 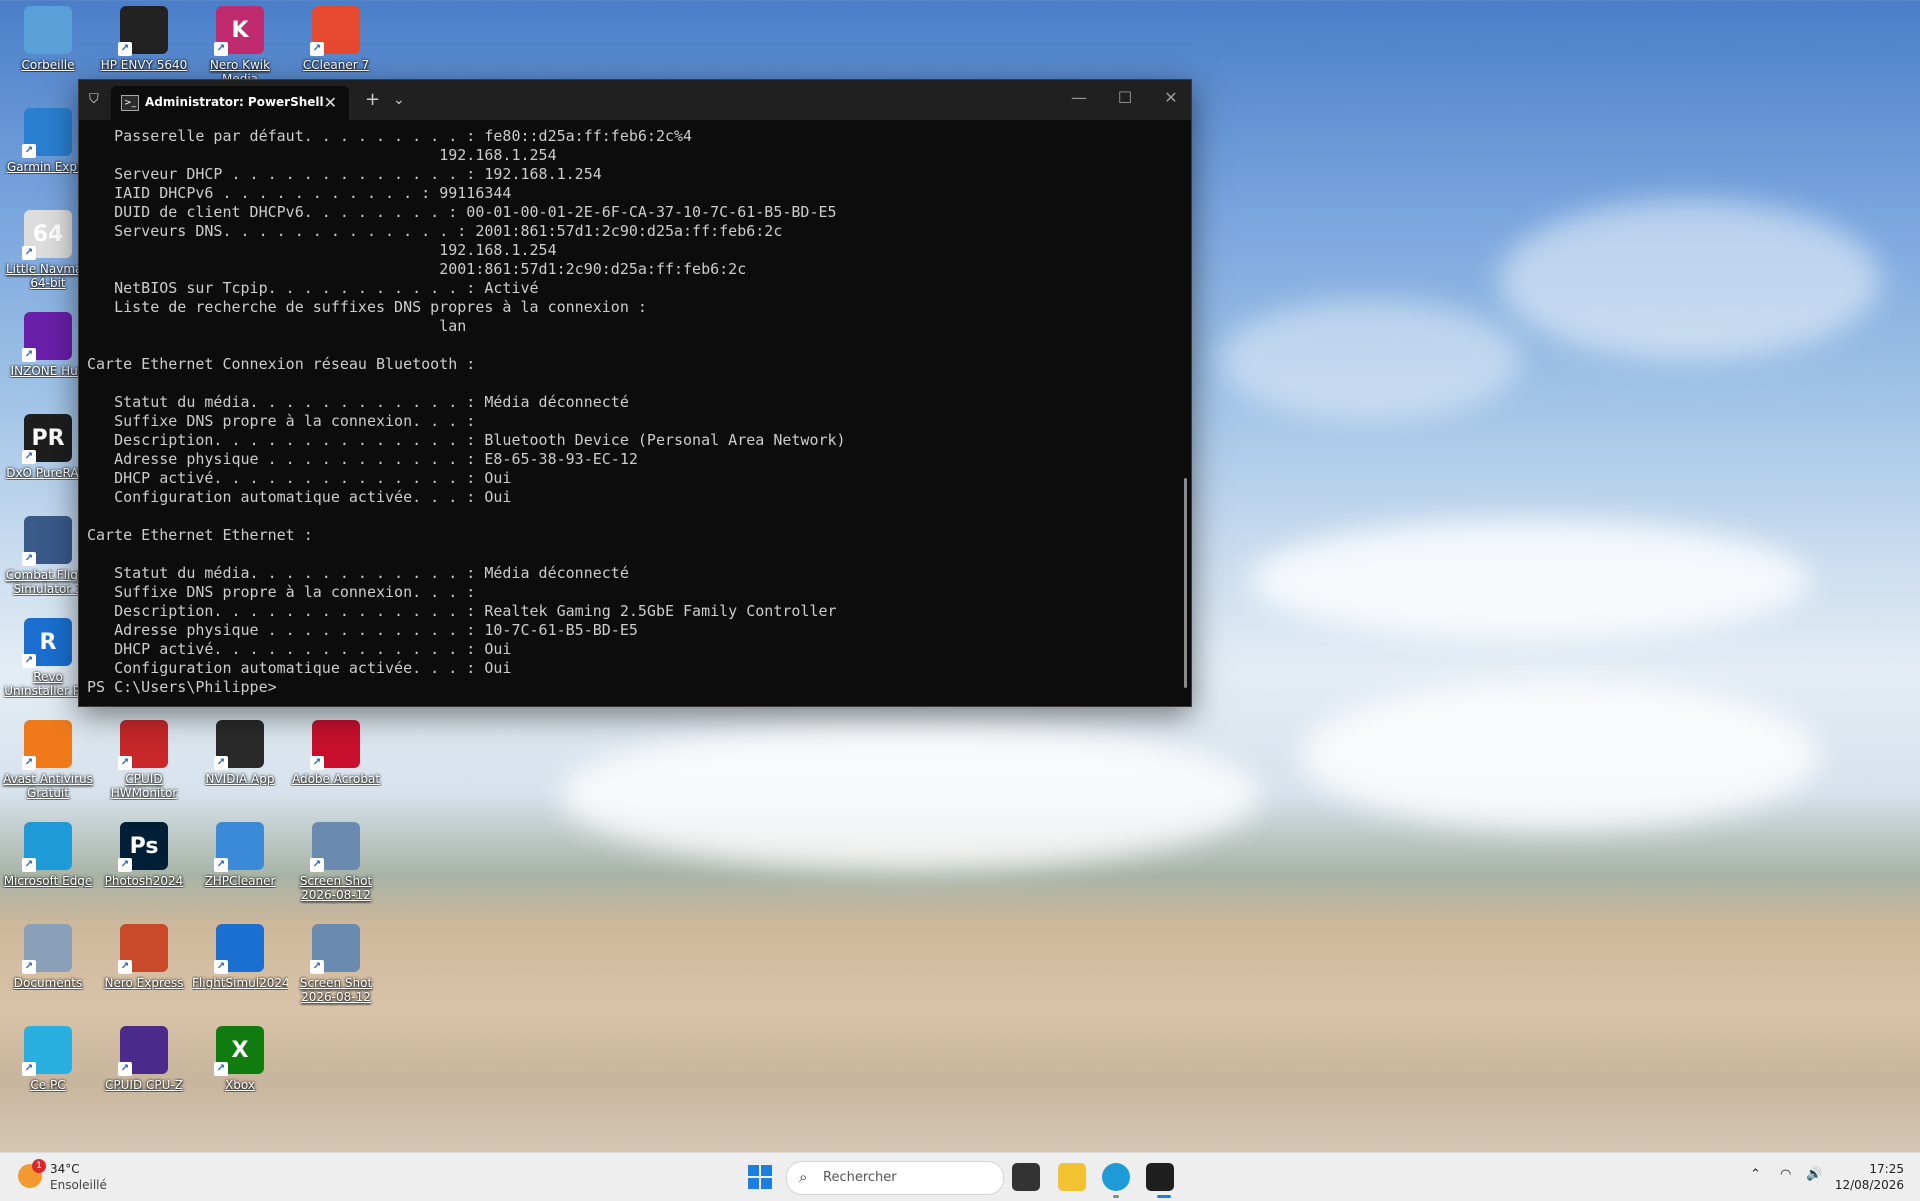 I want to click on desktop-icon: K↗Nero Kwik Media, so click(x=240, y=43).